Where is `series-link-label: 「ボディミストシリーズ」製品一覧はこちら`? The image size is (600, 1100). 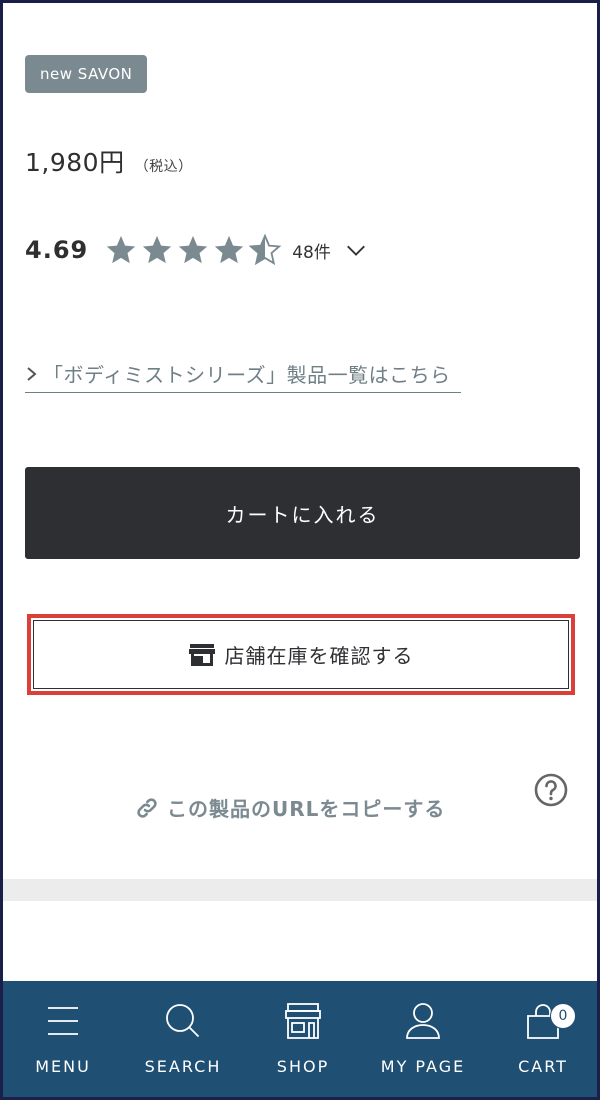 series-link-label: 「ボディミストシリーズ」製品一覧はこちら is located at coordinates (247, 375).